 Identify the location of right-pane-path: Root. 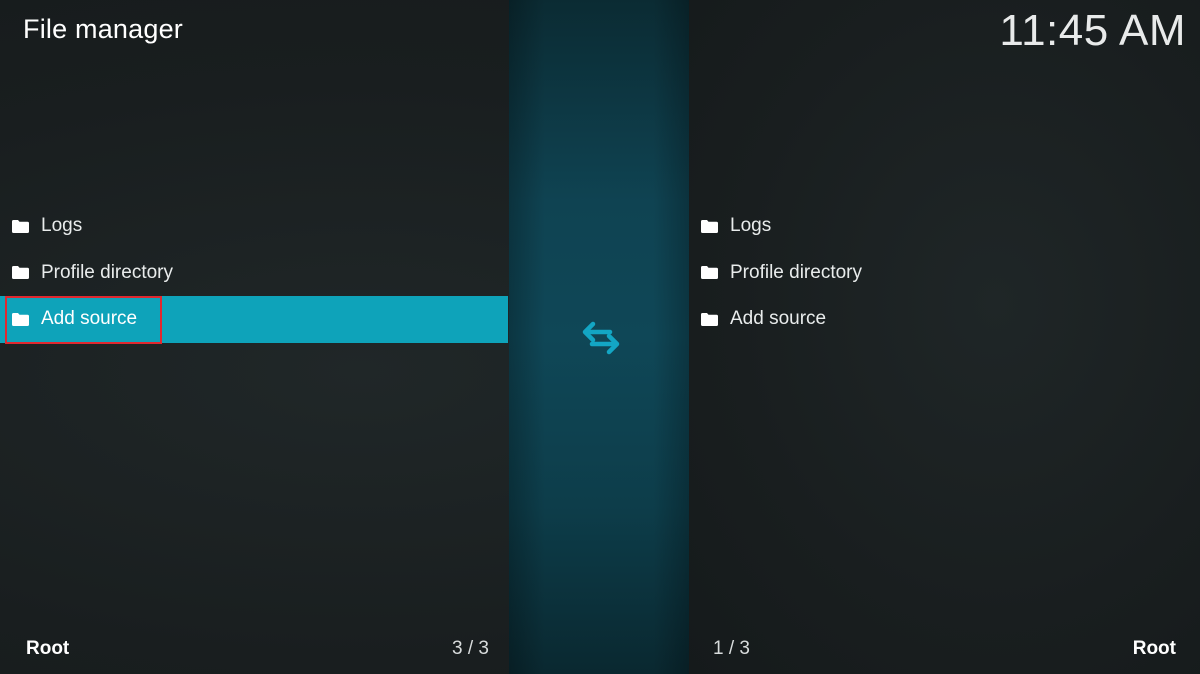
(1154, 648).